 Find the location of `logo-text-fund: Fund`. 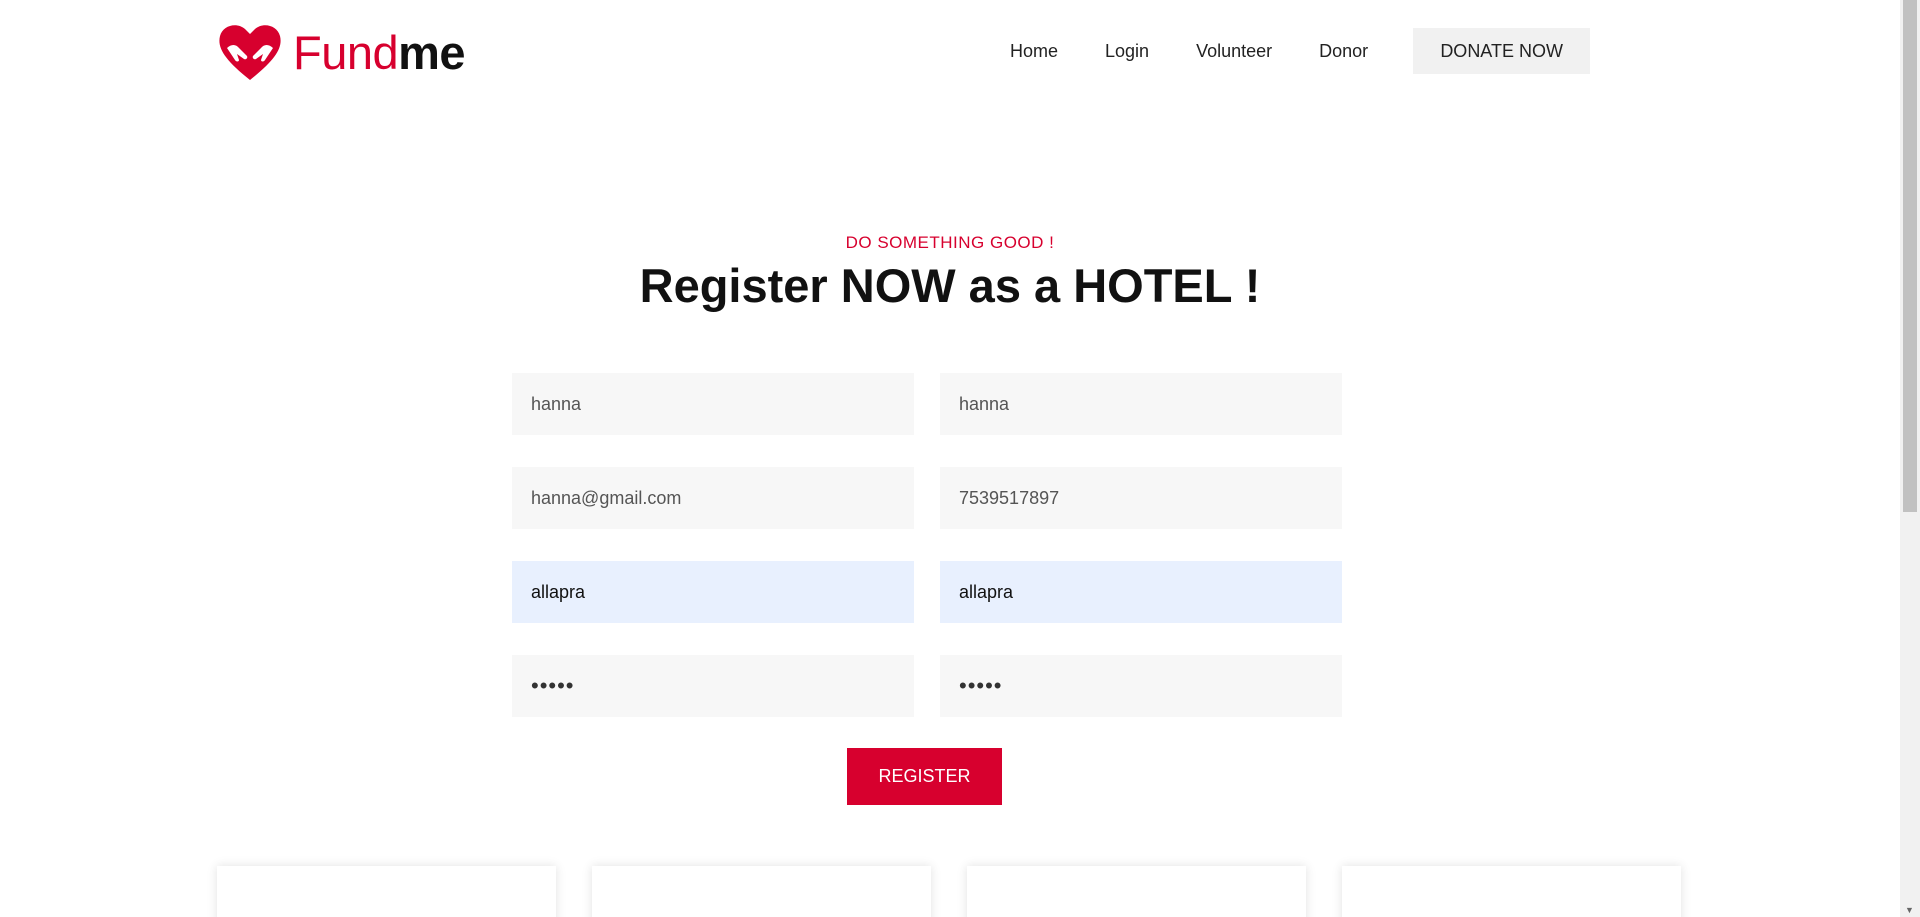

logo-text-fund: Fund is located at coordinates (346, 52).